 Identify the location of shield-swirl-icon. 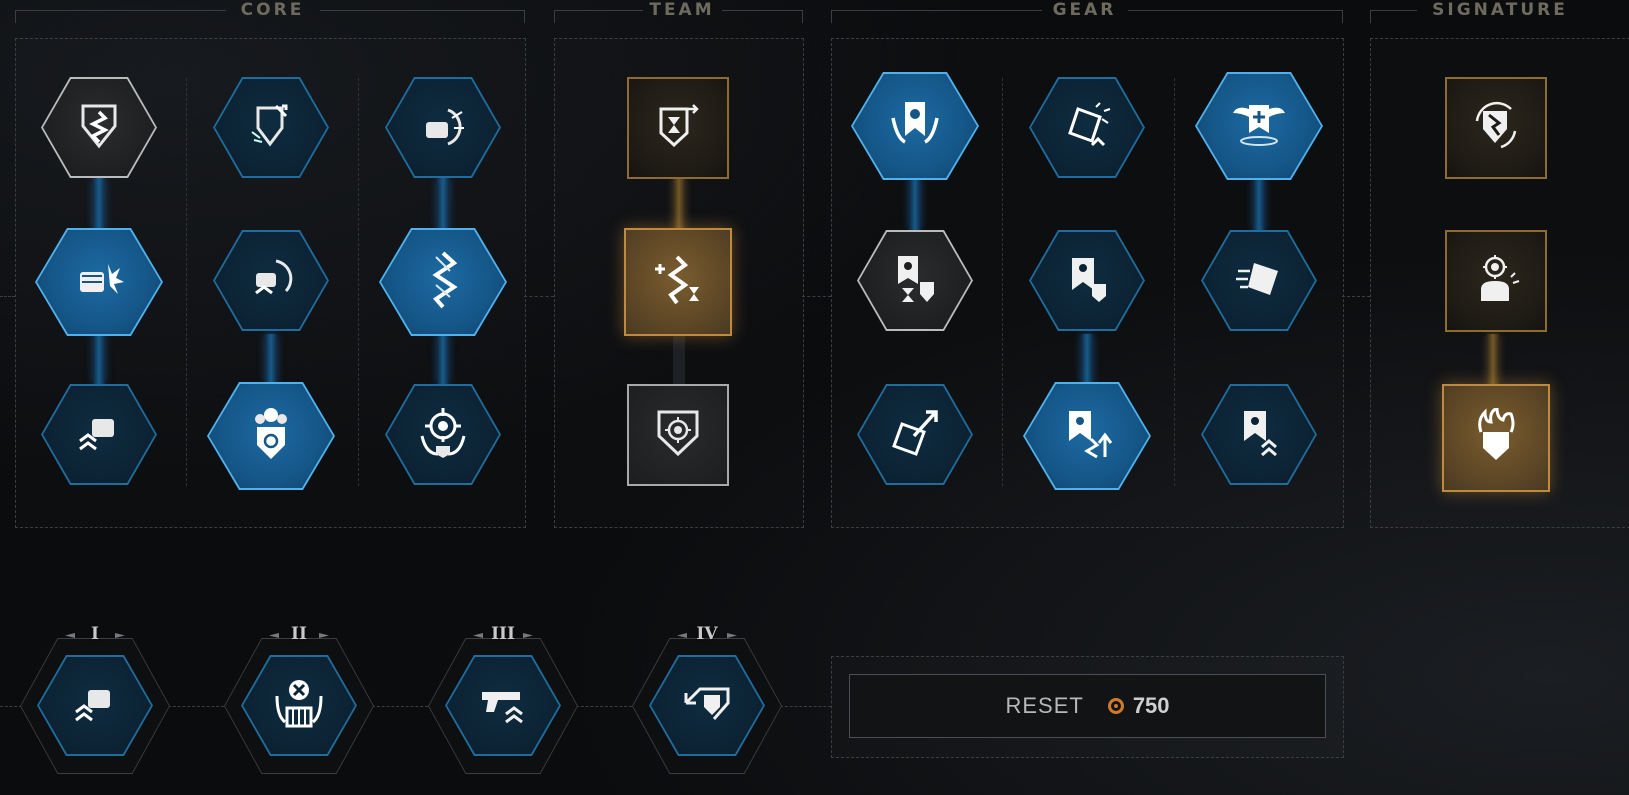
(1496, 128).